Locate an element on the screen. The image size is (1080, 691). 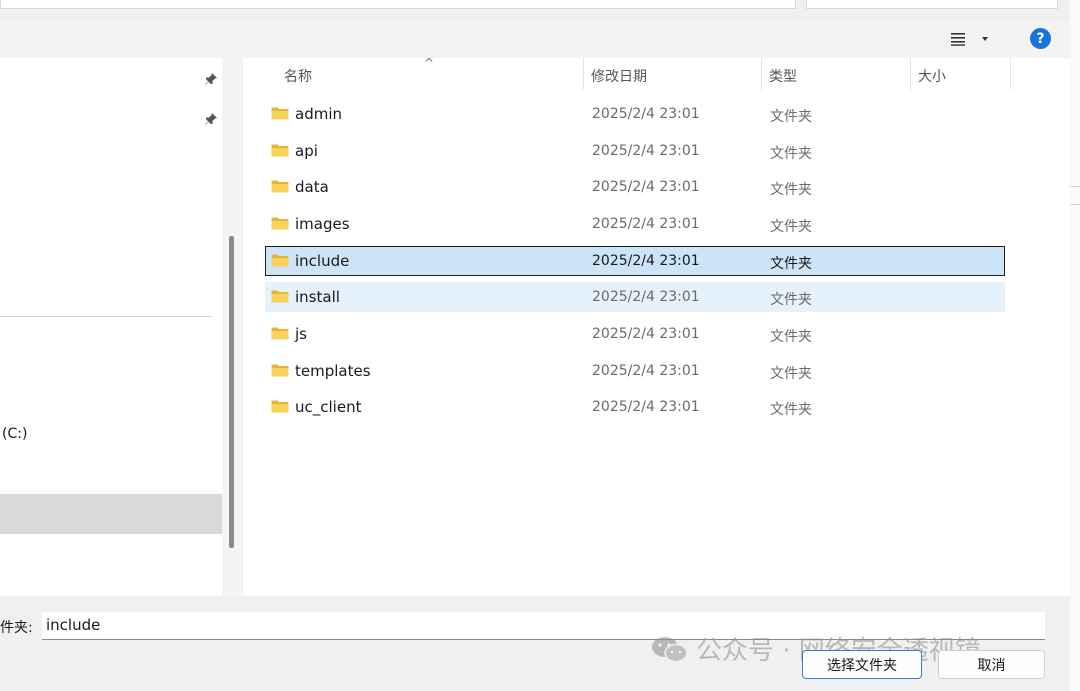
file-name: api is located at coordinates (306, 151).